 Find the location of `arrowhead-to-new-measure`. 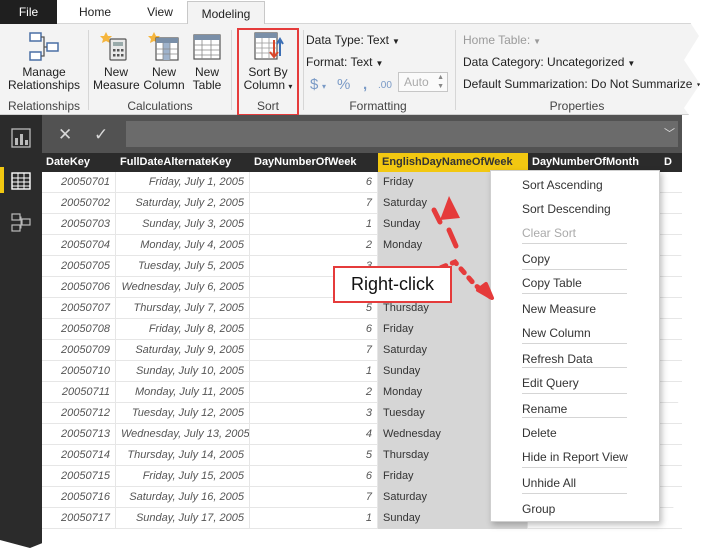

arrowhead-to-new-measure is located at coordinates (485, 291).